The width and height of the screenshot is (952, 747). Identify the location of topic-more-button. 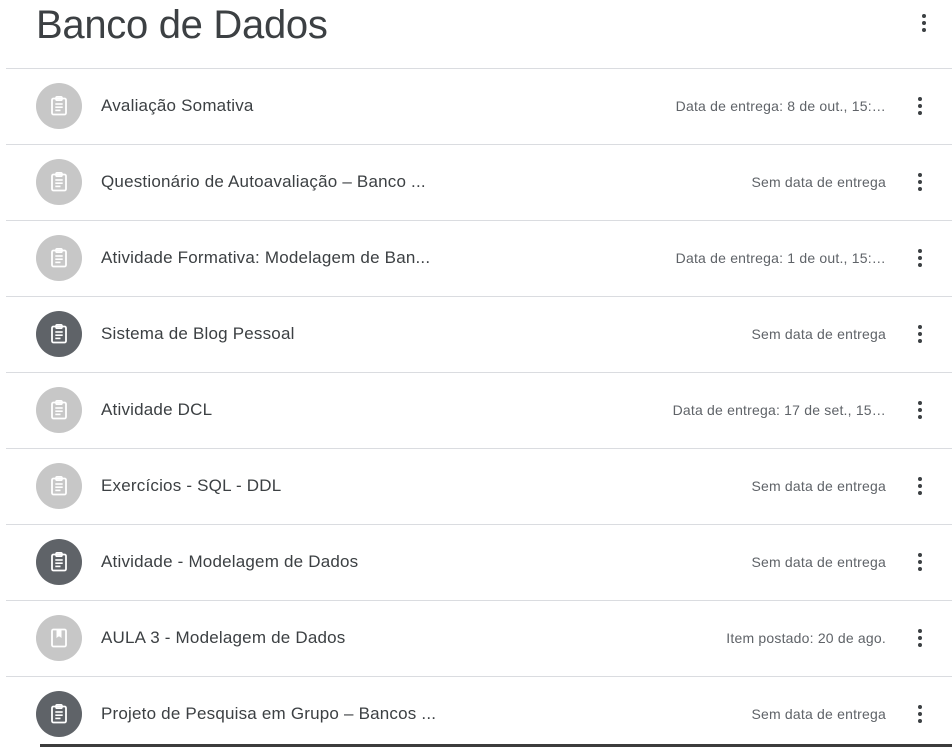
(924, 23).